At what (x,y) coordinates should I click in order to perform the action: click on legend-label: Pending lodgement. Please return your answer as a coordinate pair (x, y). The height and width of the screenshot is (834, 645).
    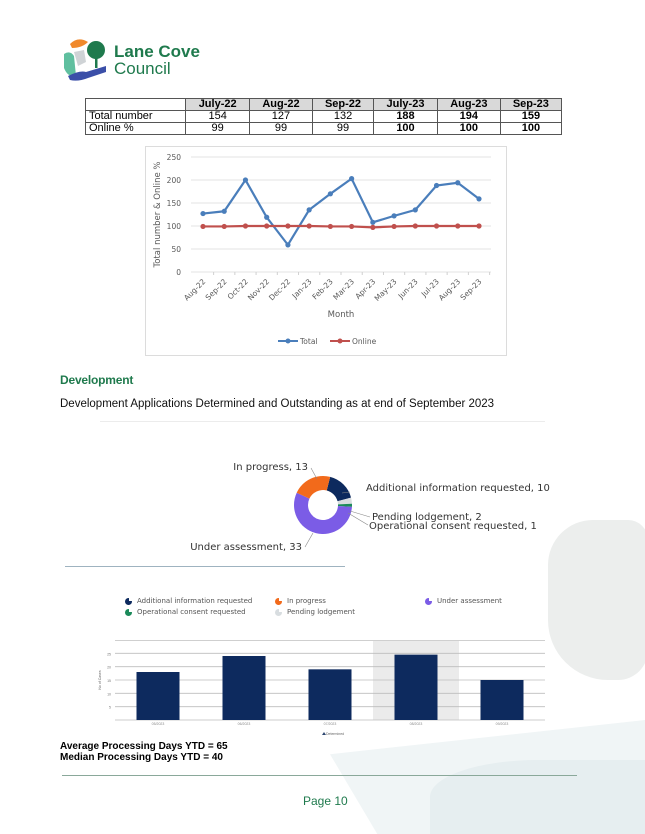
    Looking at the image, I should click on (321, 612).